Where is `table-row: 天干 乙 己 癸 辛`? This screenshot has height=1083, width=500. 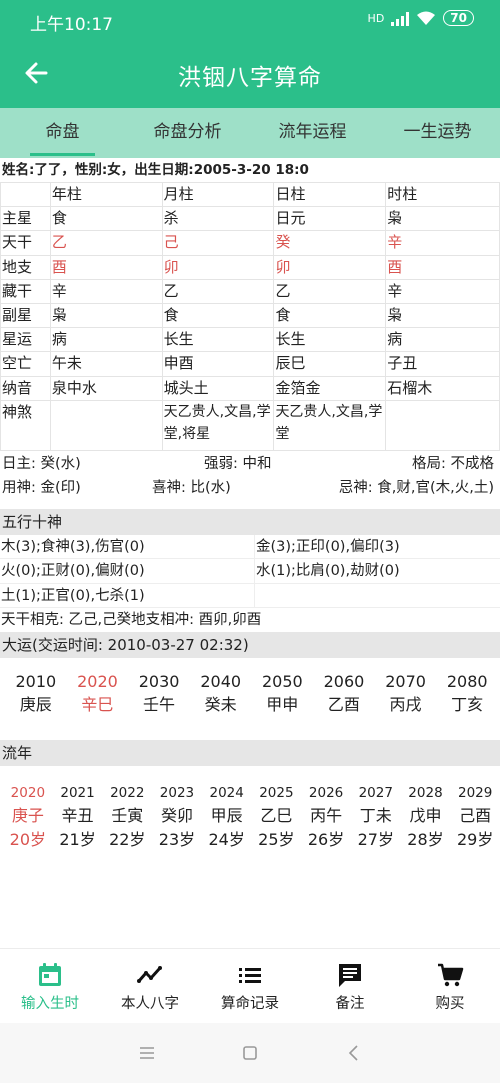
table-row: 天干 乙 己 癸 辛 is located at coordinates (250, 243).